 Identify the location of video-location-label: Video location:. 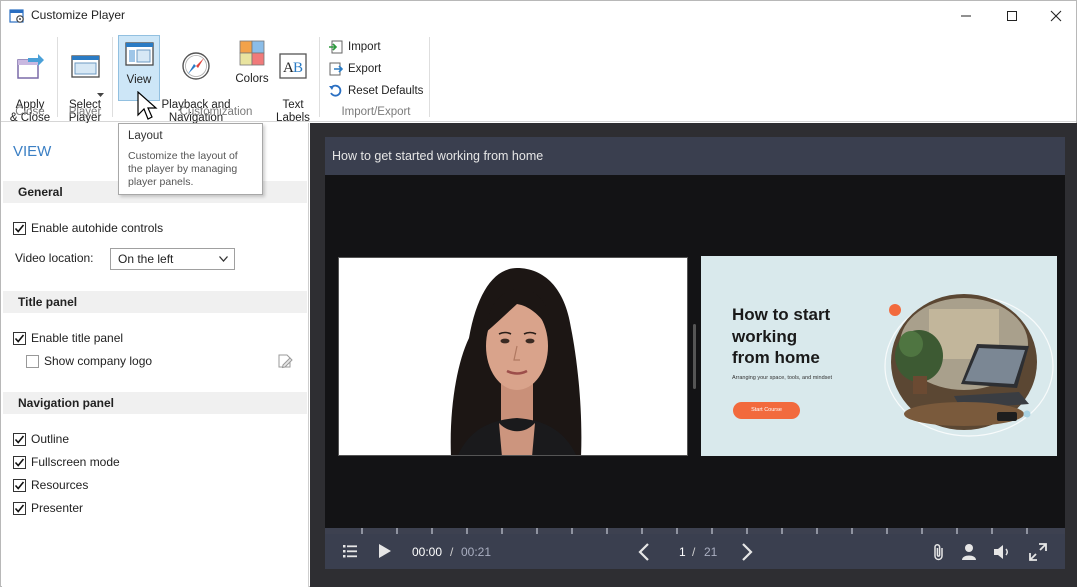
(54, 258).